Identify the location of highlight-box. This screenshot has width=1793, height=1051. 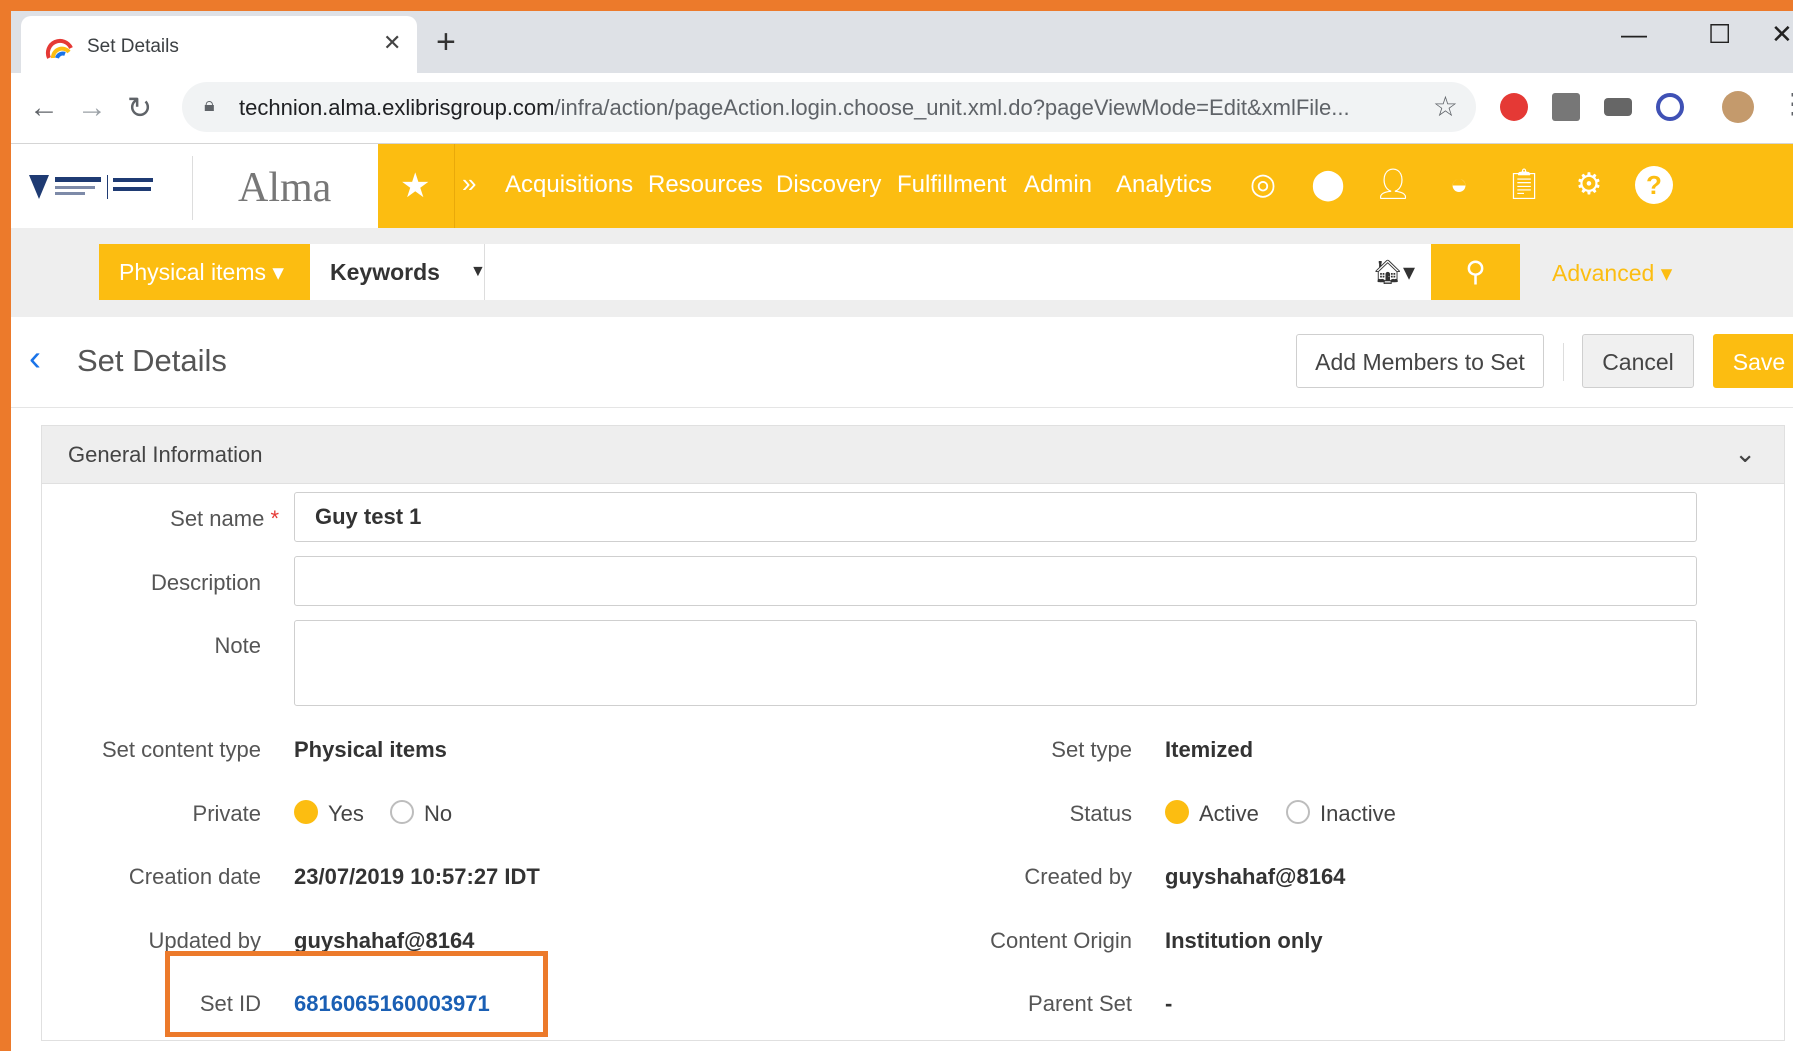
(356, 994).